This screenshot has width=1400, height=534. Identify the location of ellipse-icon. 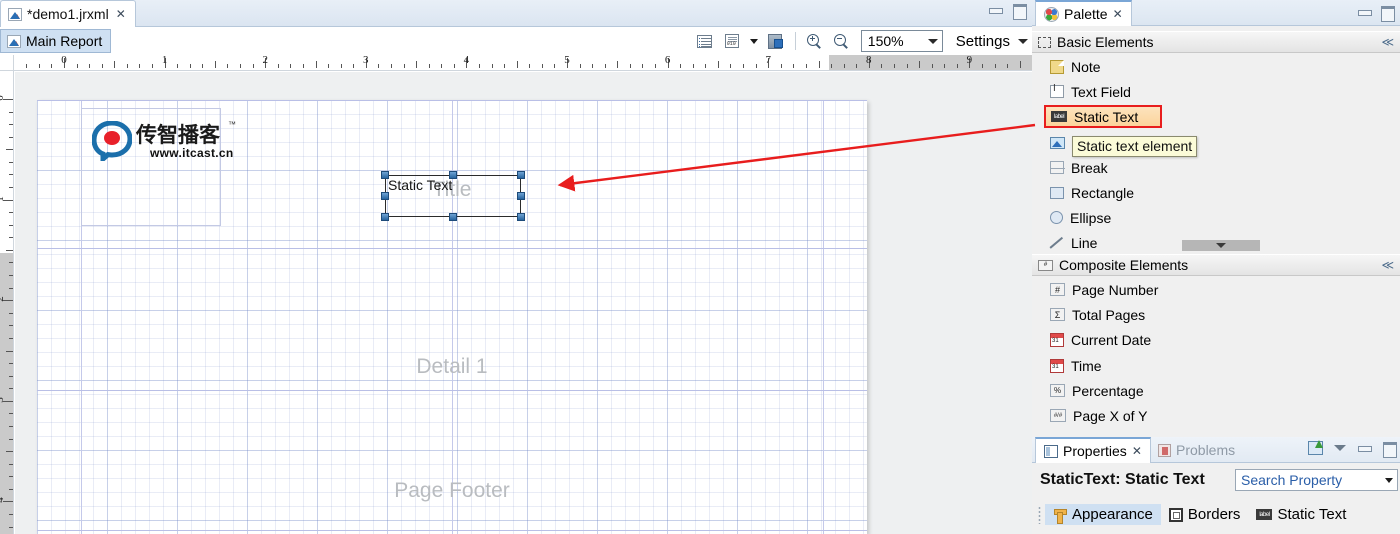
(1056, 217).